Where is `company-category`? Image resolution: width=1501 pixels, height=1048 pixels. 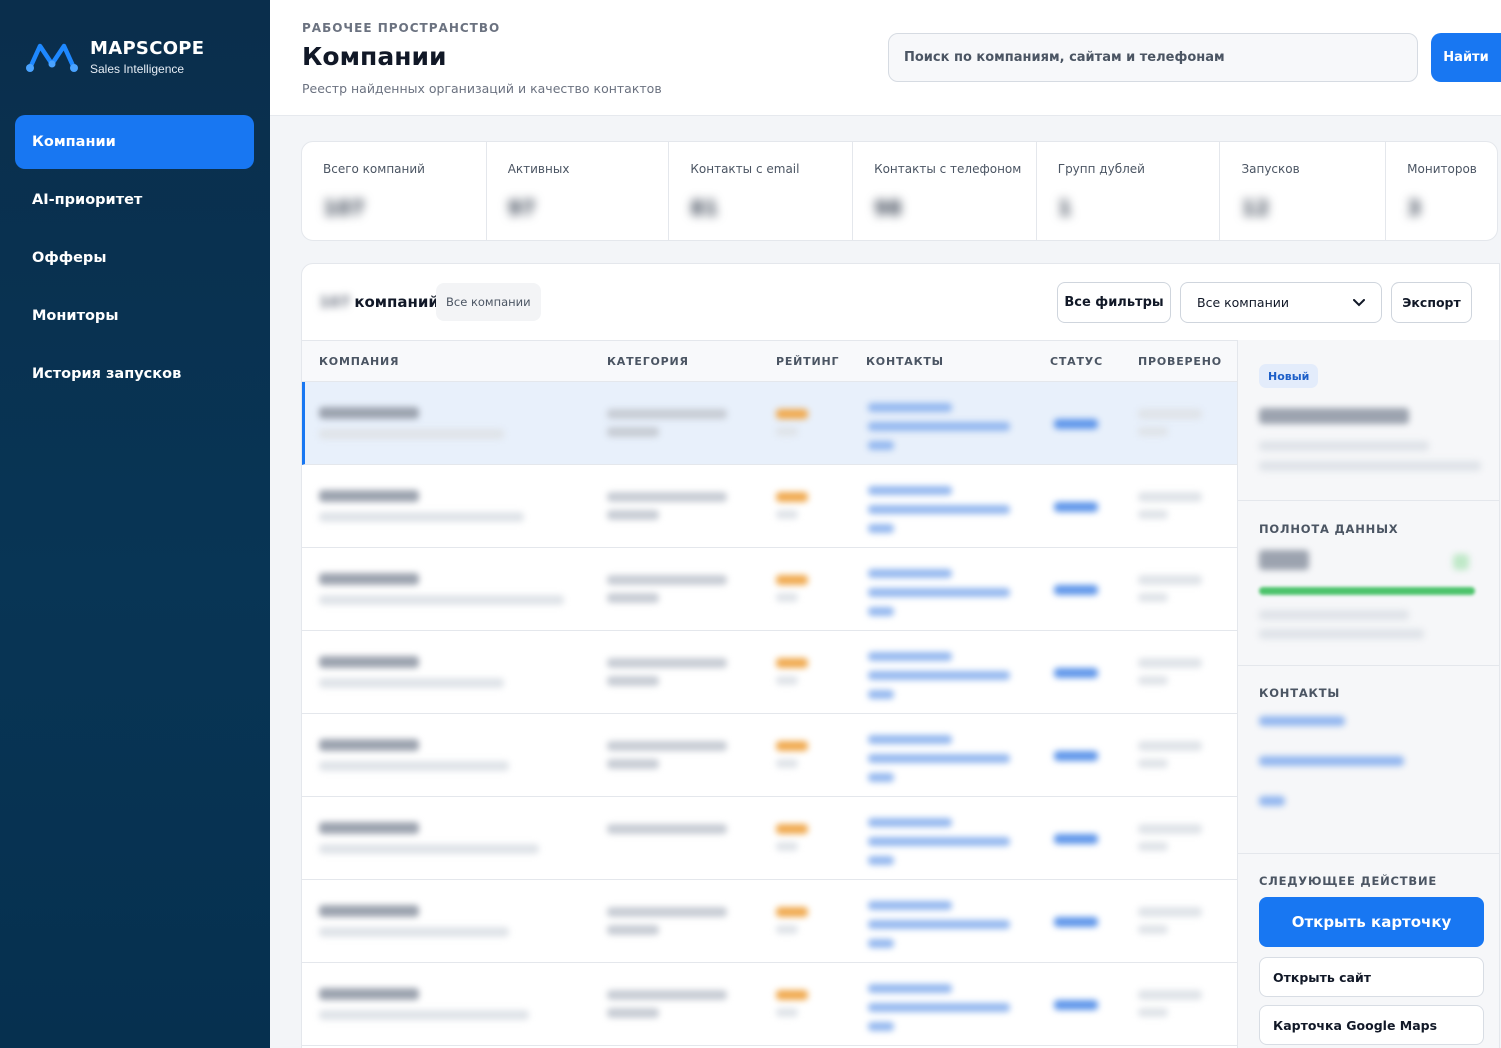
company-category is located at coordinates (667, 912).